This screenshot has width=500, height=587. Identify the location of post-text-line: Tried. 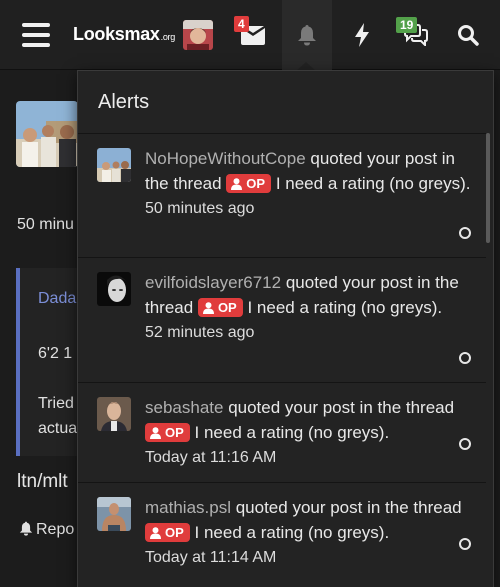
(56, 403).